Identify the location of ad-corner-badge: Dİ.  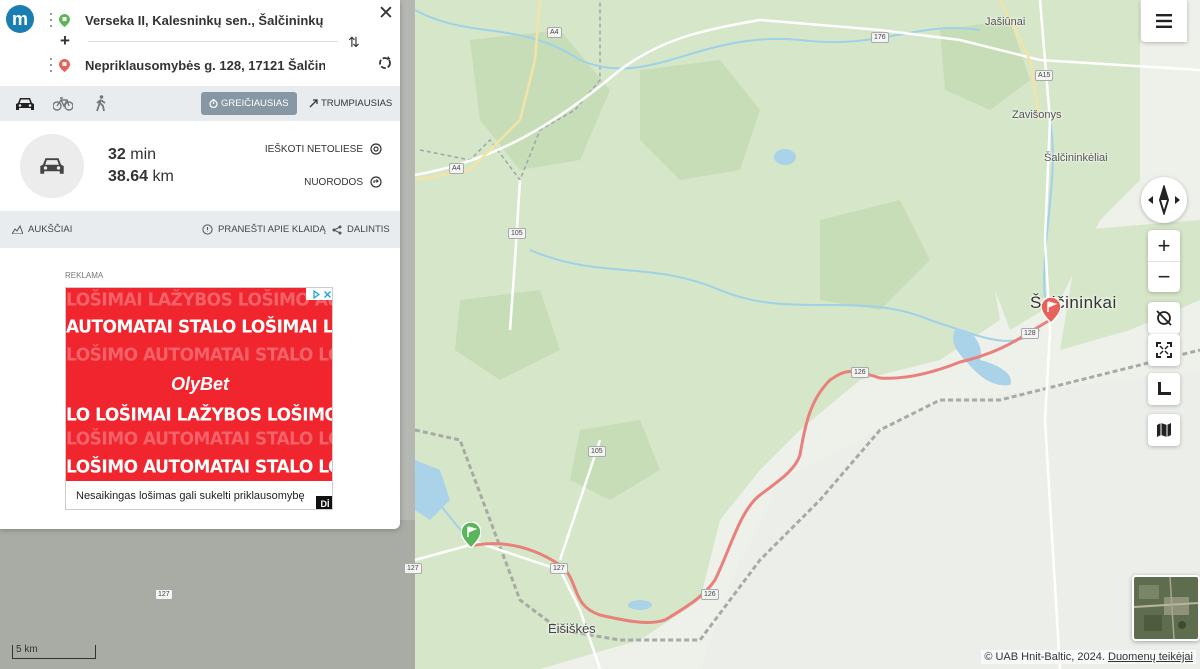
(324, 502).